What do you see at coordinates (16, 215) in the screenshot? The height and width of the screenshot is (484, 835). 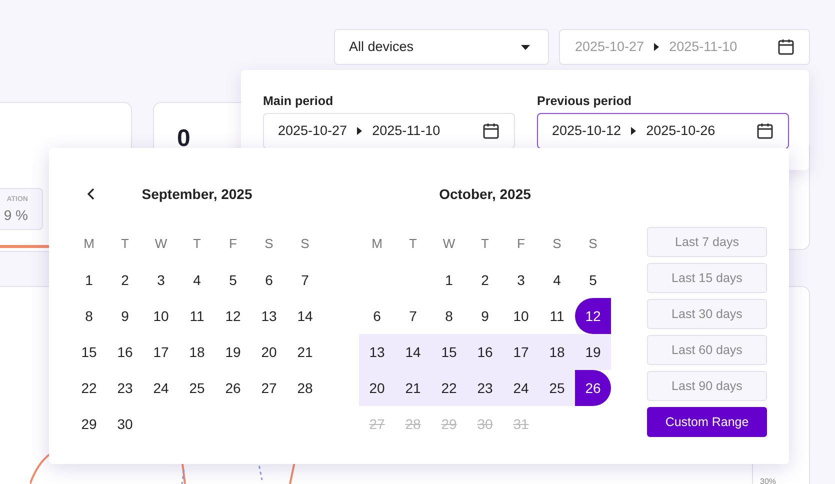 I see `stat-value: 9 %` at bounding box center [16, 215].